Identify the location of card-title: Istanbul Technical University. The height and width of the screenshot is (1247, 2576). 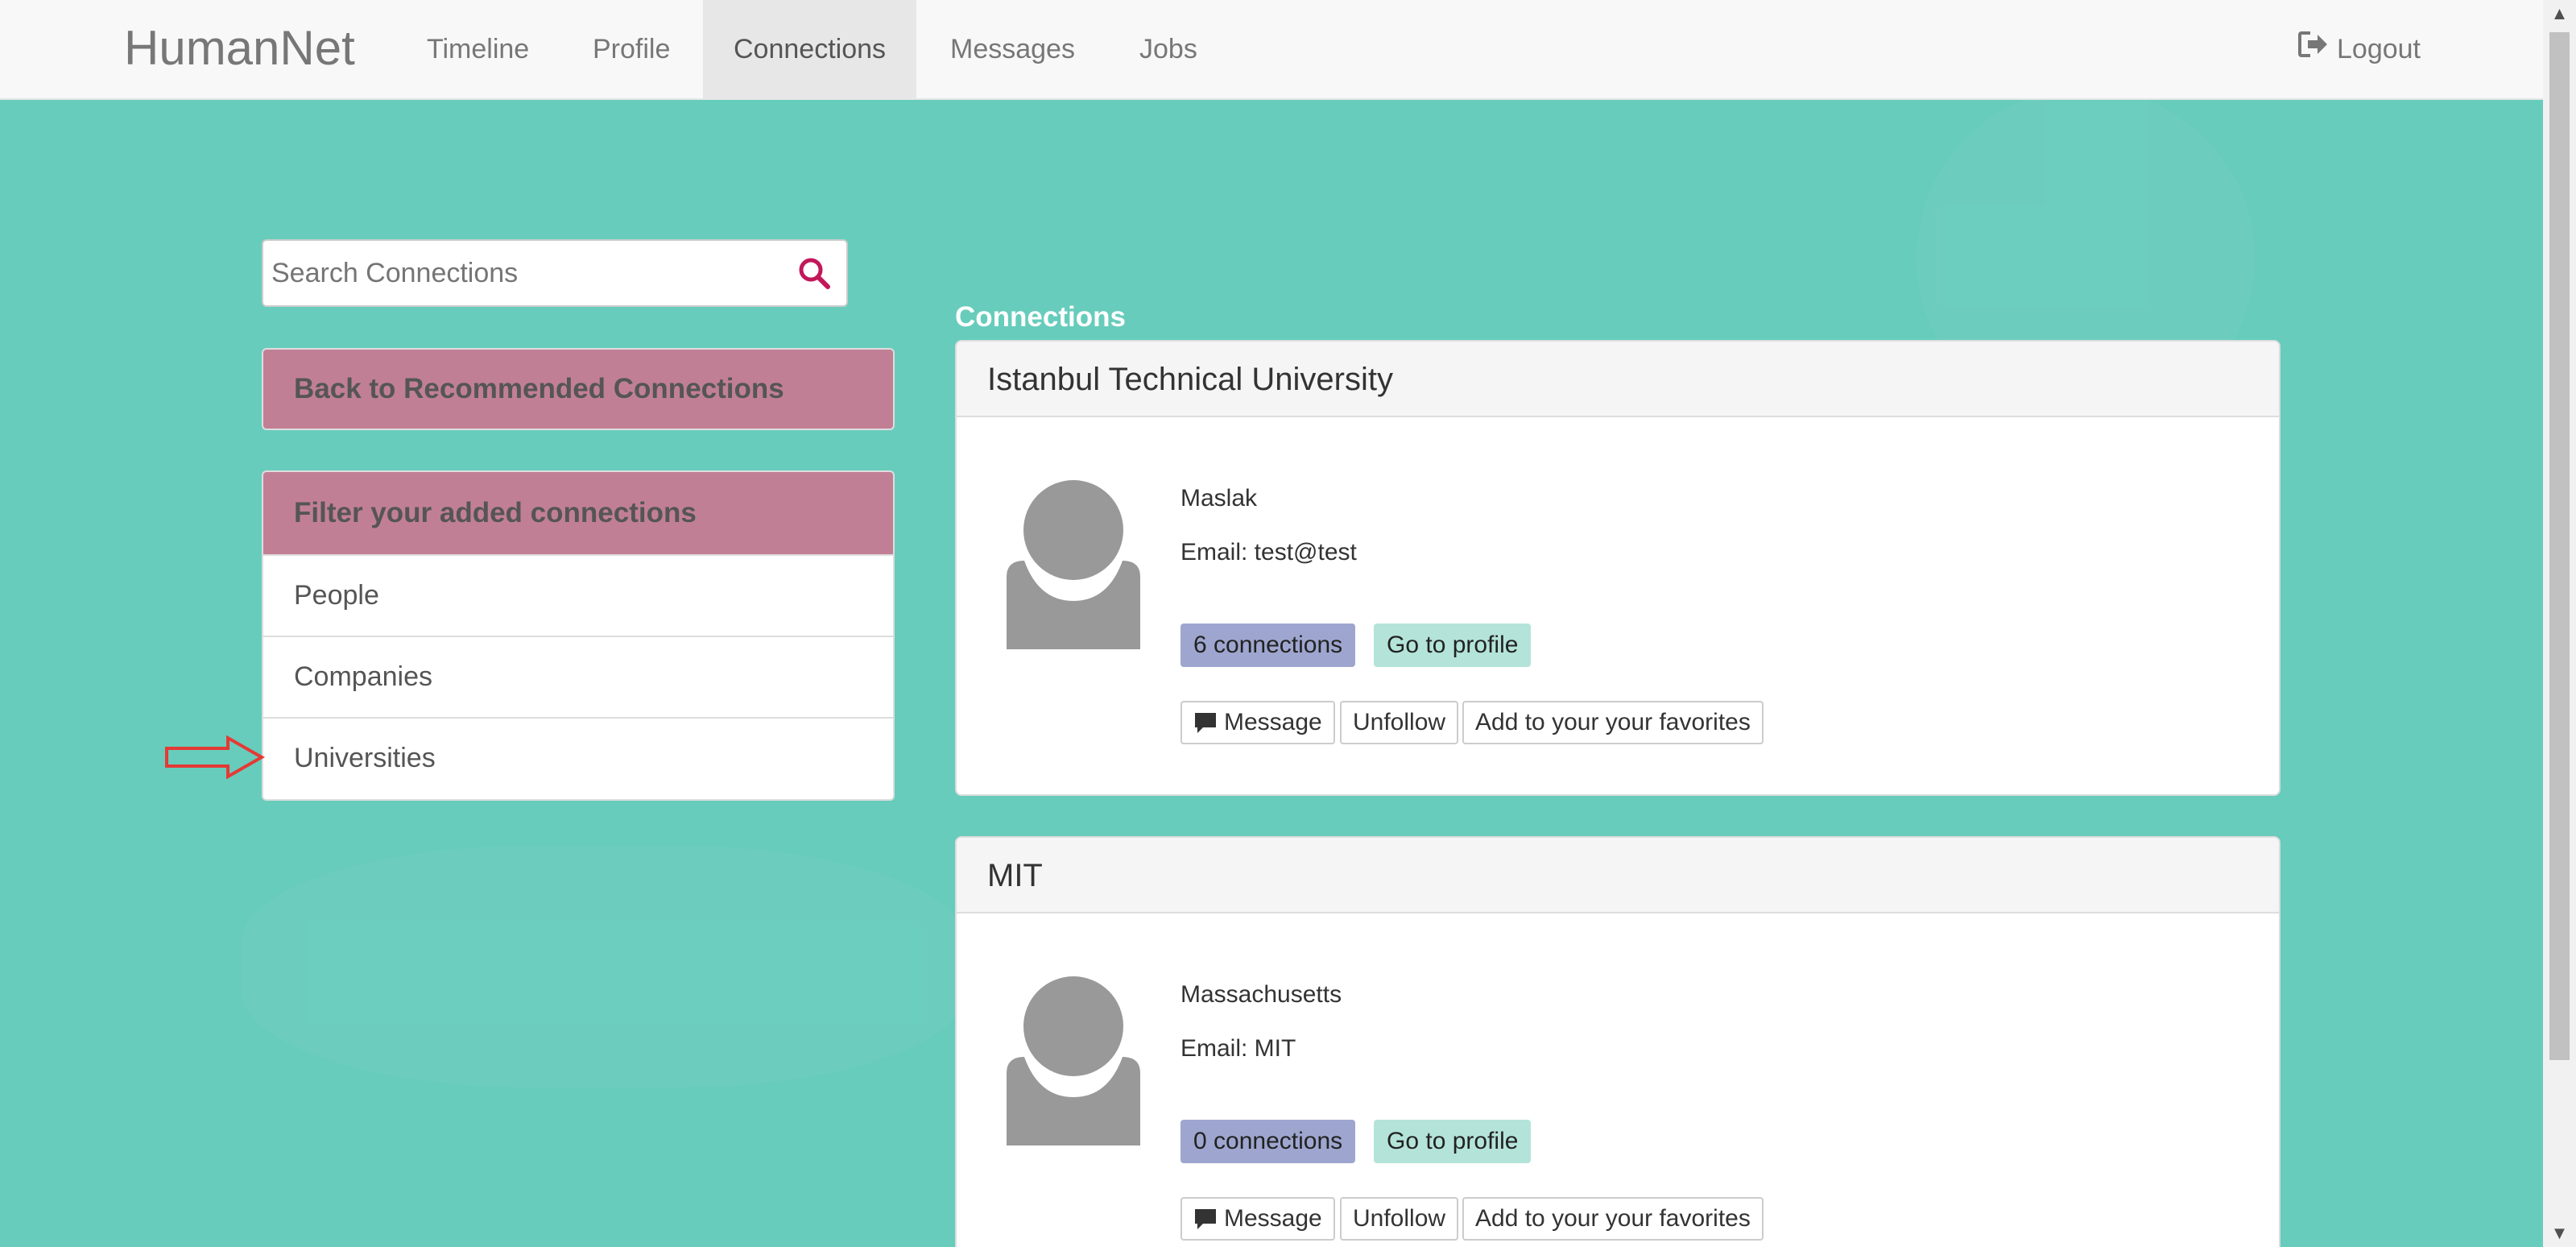
(1618, 380).